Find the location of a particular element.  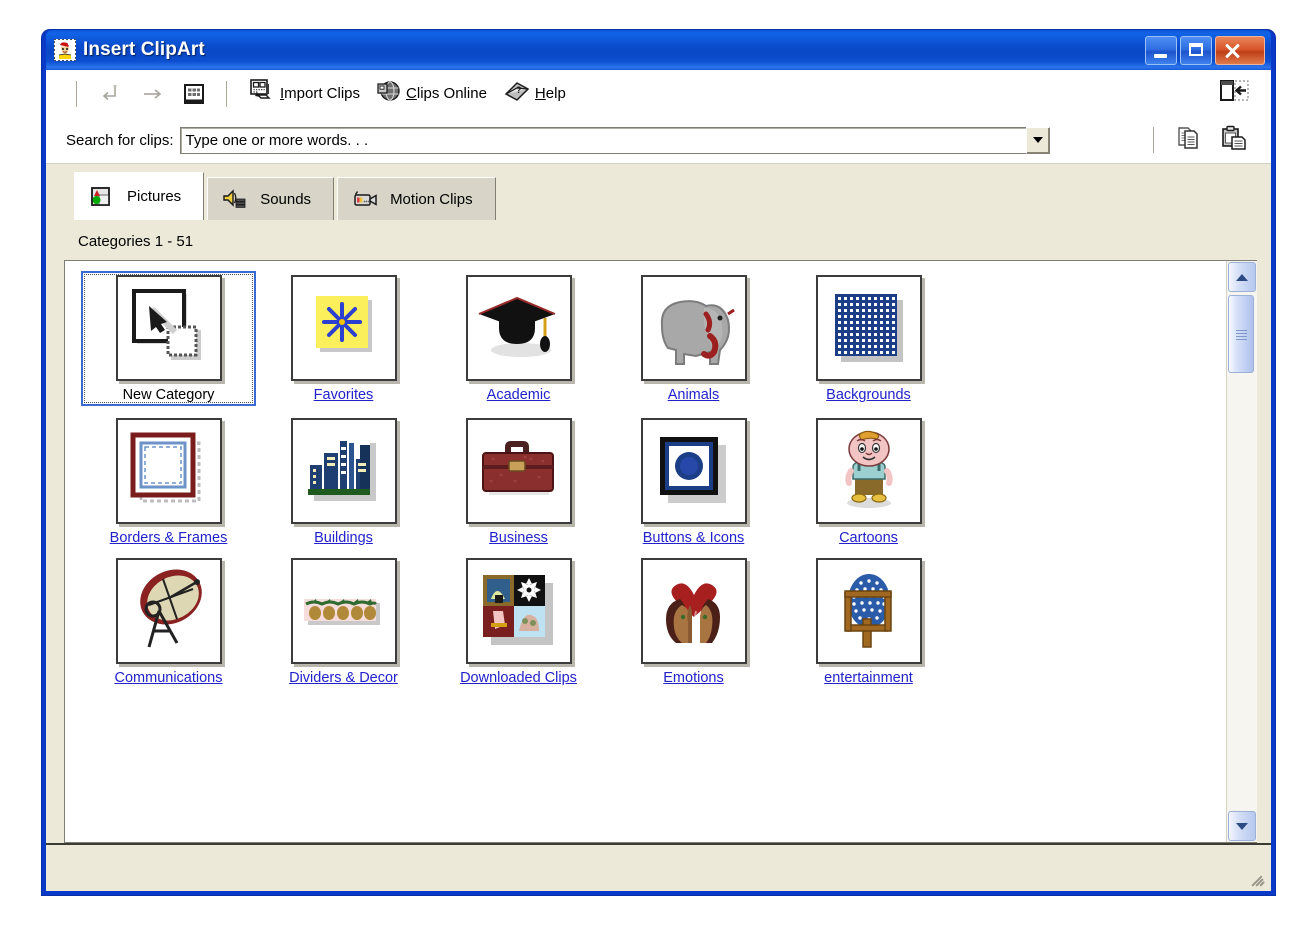

buildings-icon is located at coordinates (343, 470).